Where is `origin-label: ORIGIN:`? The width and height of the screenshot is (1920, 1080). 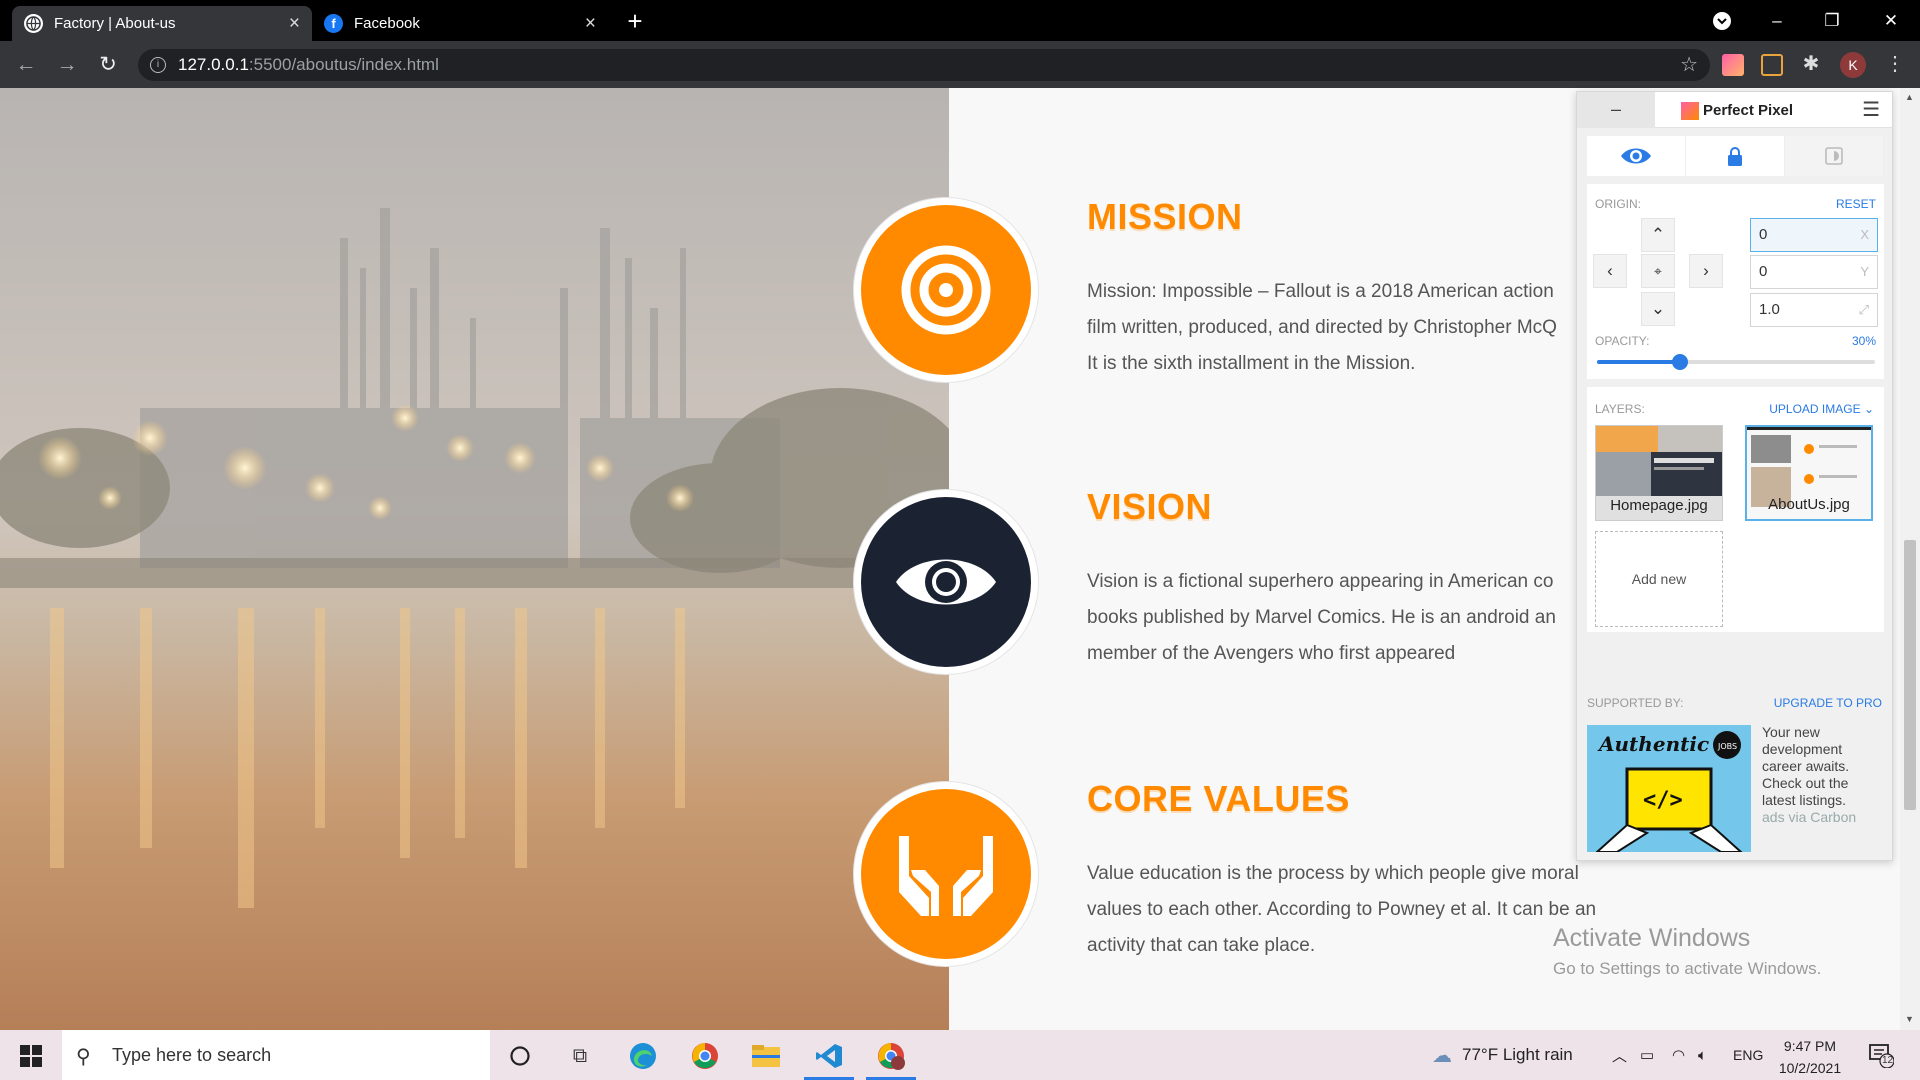 origin-label: ORIGIN: is located at coordinates (1618, 204).